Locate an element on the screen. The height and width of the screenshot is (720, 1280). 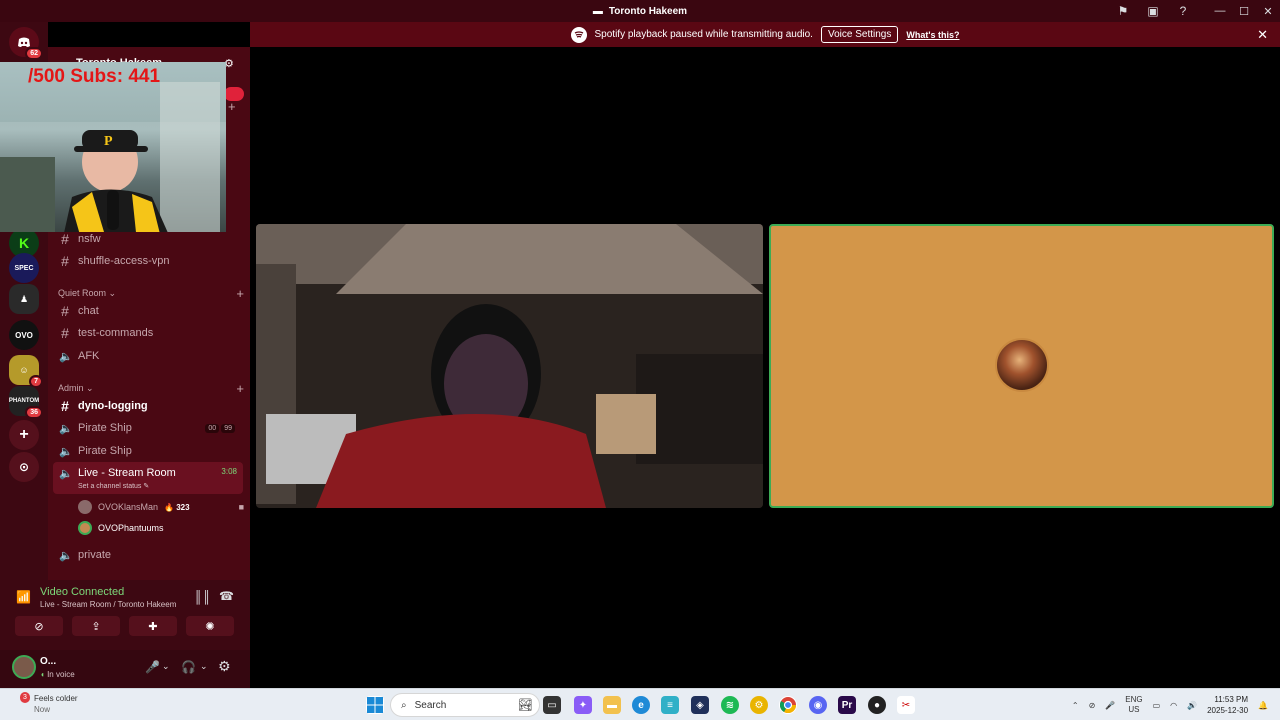
maximize-button: ☐ is located at coordinates (1244, 11).